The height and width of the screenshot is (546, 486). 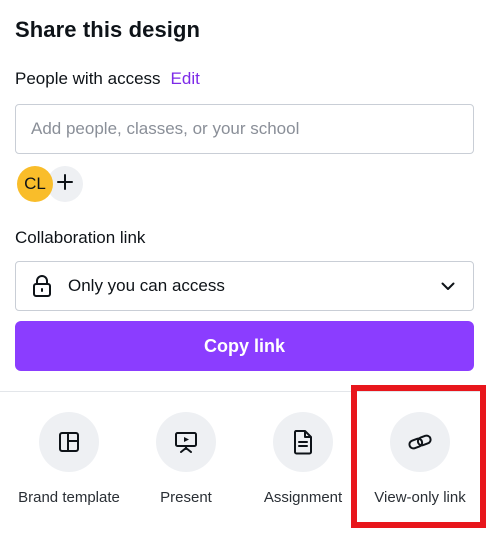 I want to click on assignment-action: Assignment, so click(x=303, y=461).